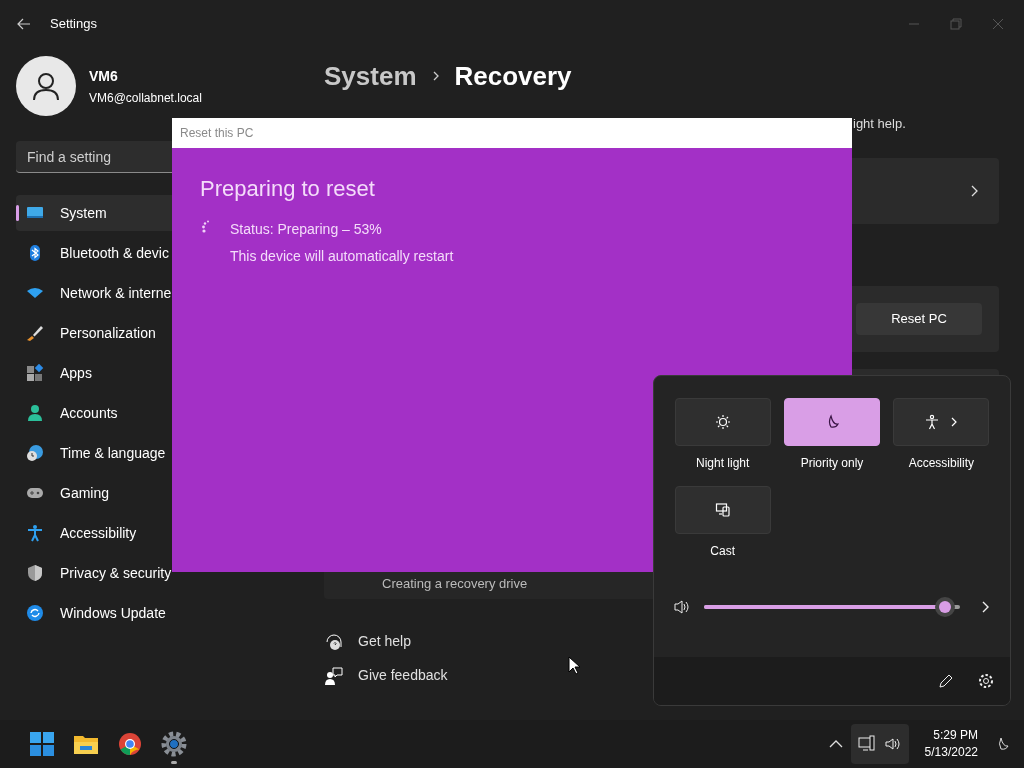 Image resolution: width=1024 pixels, height=768 pixels. What do you see at coordinates (158, 373) in the screenshot?
I see `nav-item: Apps` at bounding box center [158, 373].